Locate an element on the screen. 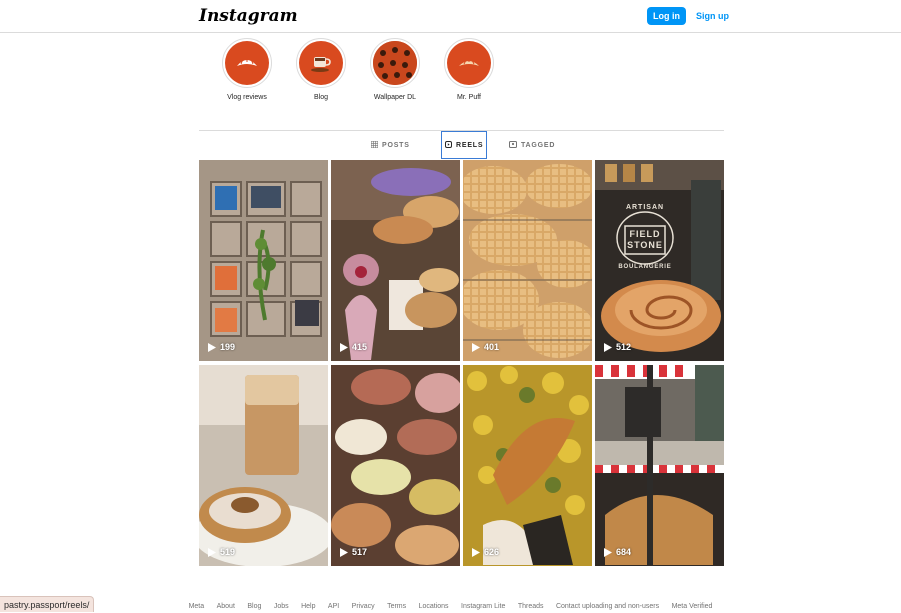  views-counter: 415 is located at coordinates (353, 347).